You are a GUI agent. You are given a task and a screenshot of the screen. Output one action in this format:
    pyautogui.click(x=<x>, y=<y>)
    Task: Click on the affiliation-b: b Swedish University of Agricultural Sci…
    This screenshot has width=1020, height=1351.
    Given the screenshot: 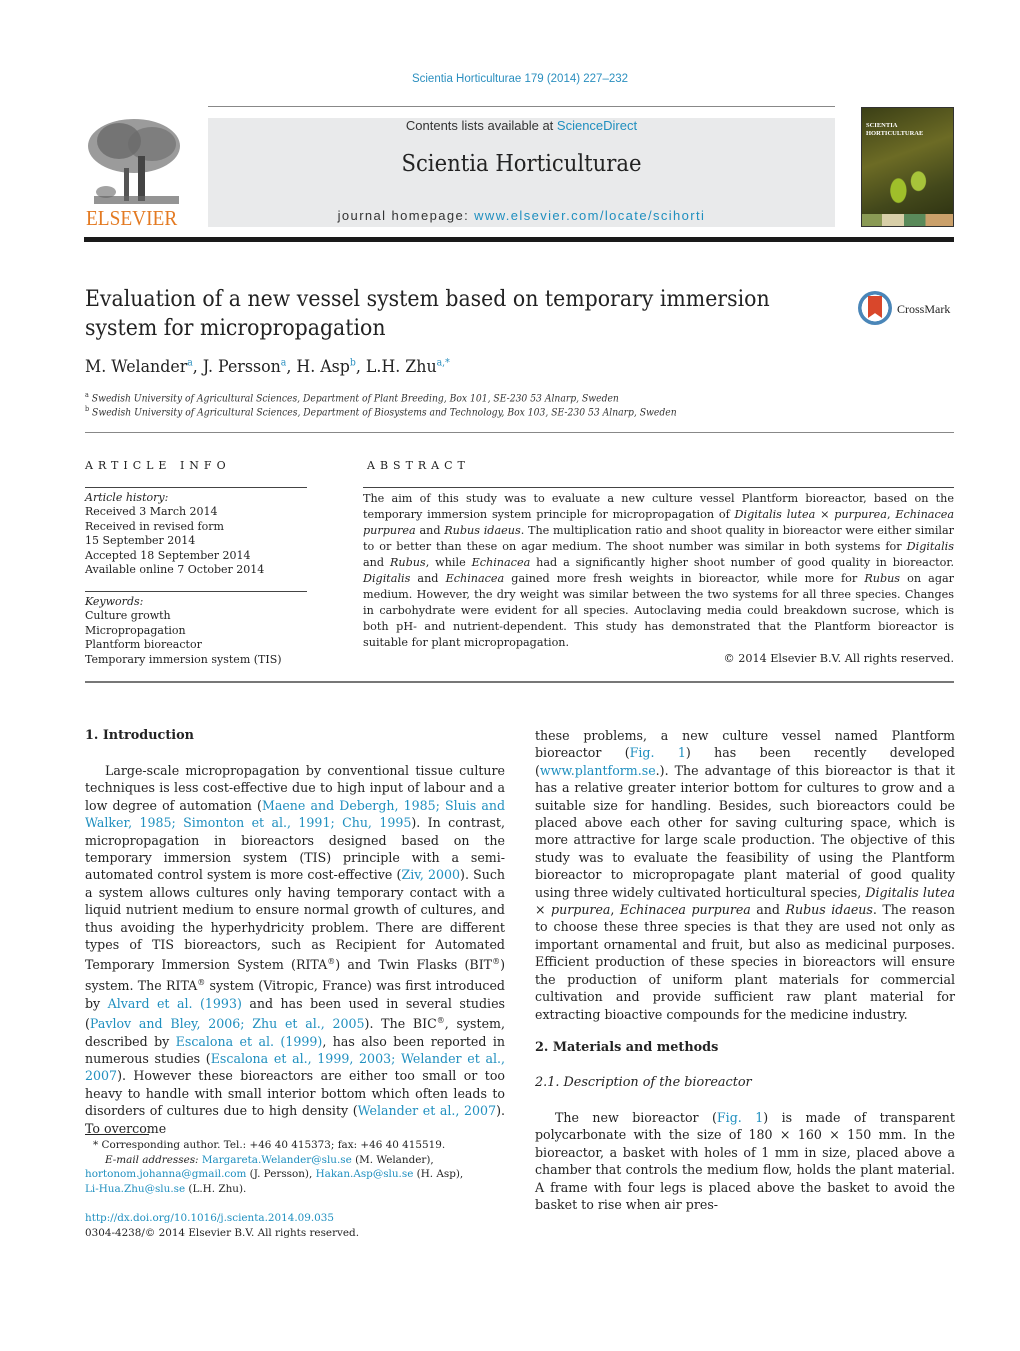 What is the action you would take?
    pyautogui.click(x=381, y=411)
    